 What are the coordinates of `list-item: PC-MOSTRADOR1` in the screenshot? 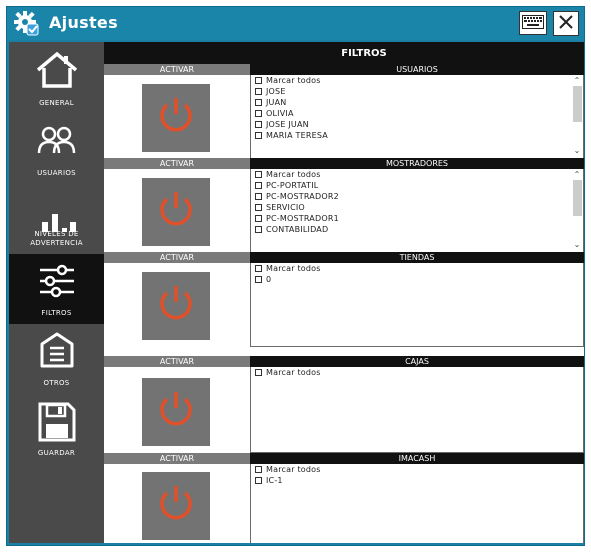 It's located at (417, 218).